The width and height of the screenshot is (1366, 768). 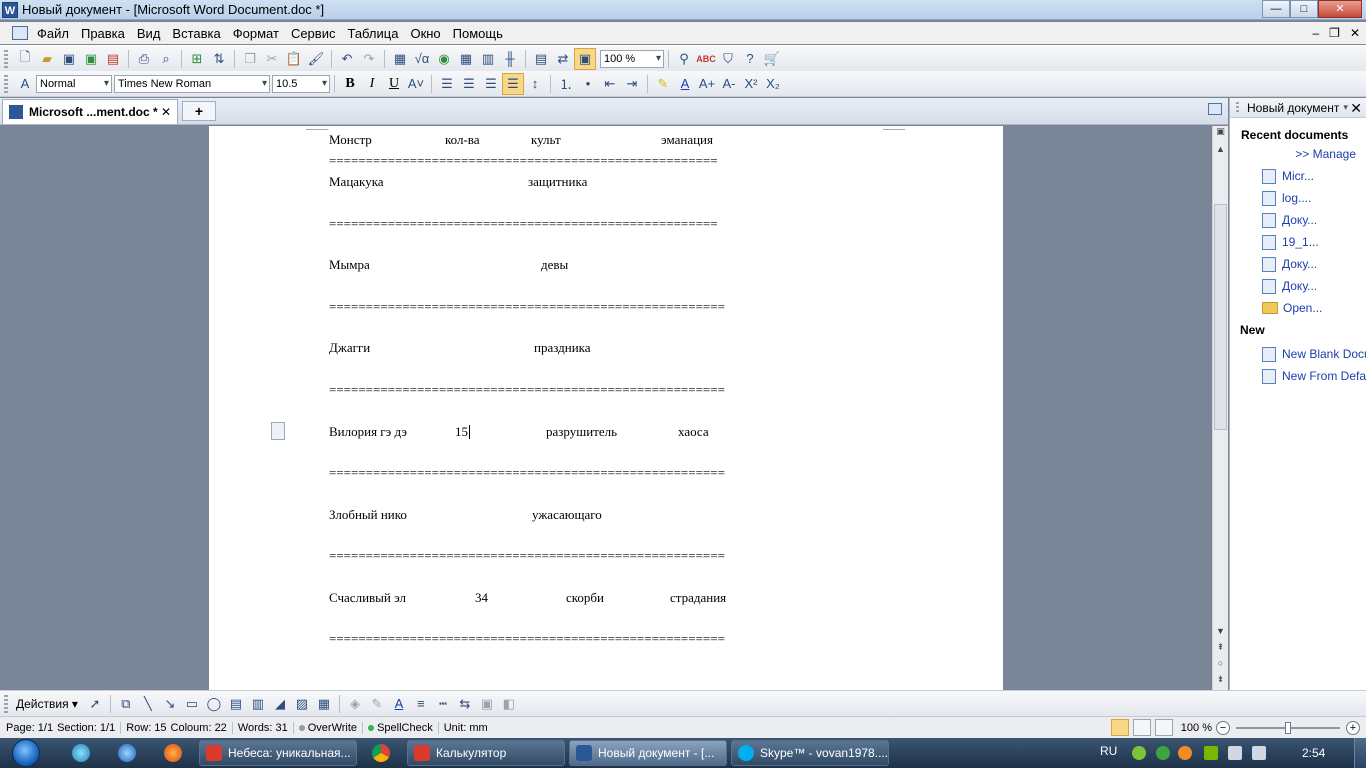 I want to click on style-combo: Normal, so click(x=74, y=83).